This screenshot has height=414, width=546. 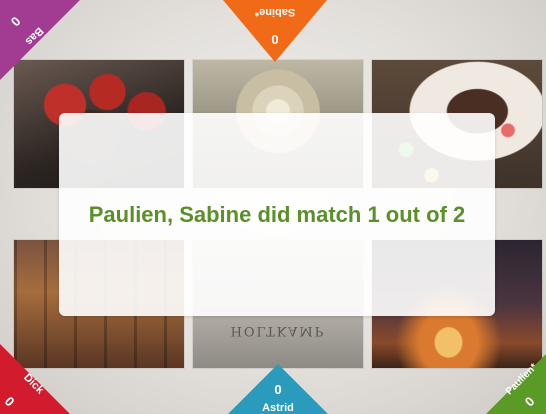 What do you see at coordinates (35, 379) in the screenshot?
I see `player-marker-dick: Dick 0` at bounding box center [35, 379].